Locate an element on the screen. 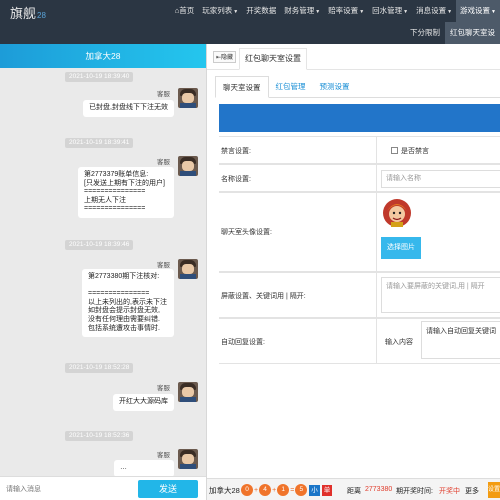 The image size is (500, 500). nav-odds-label: 赔率设置 is located at coordinates (343, 10).